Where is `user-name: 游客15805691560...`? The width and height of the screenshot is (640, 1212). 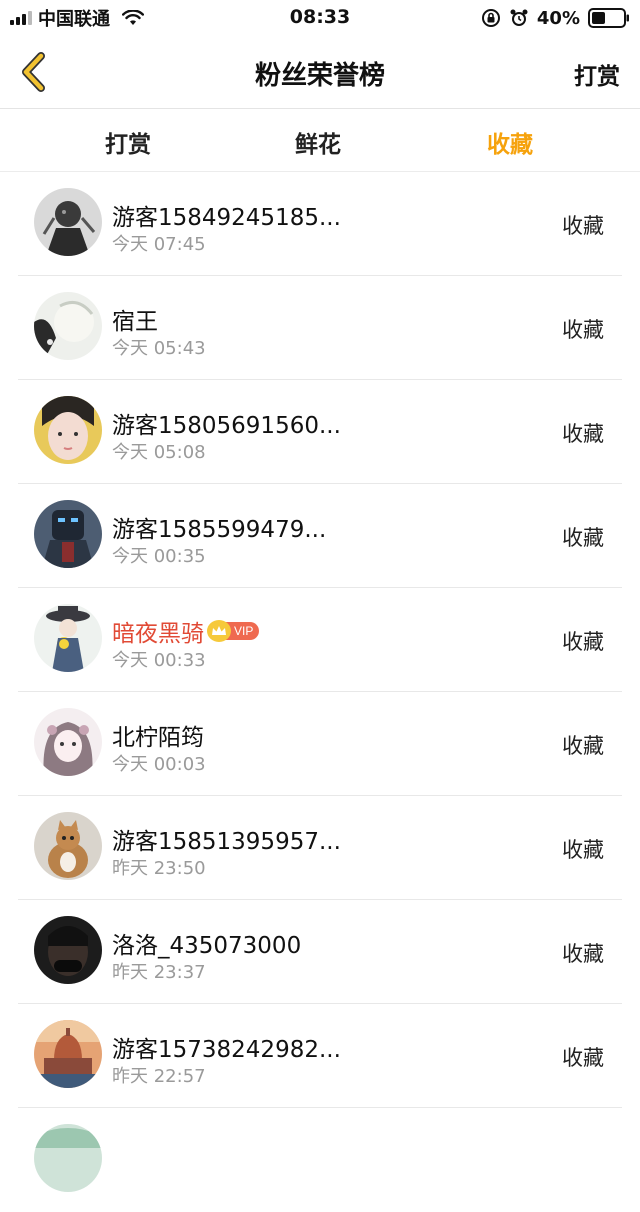
user-name: 游客15805691560... is located at coordinates (226, 426).